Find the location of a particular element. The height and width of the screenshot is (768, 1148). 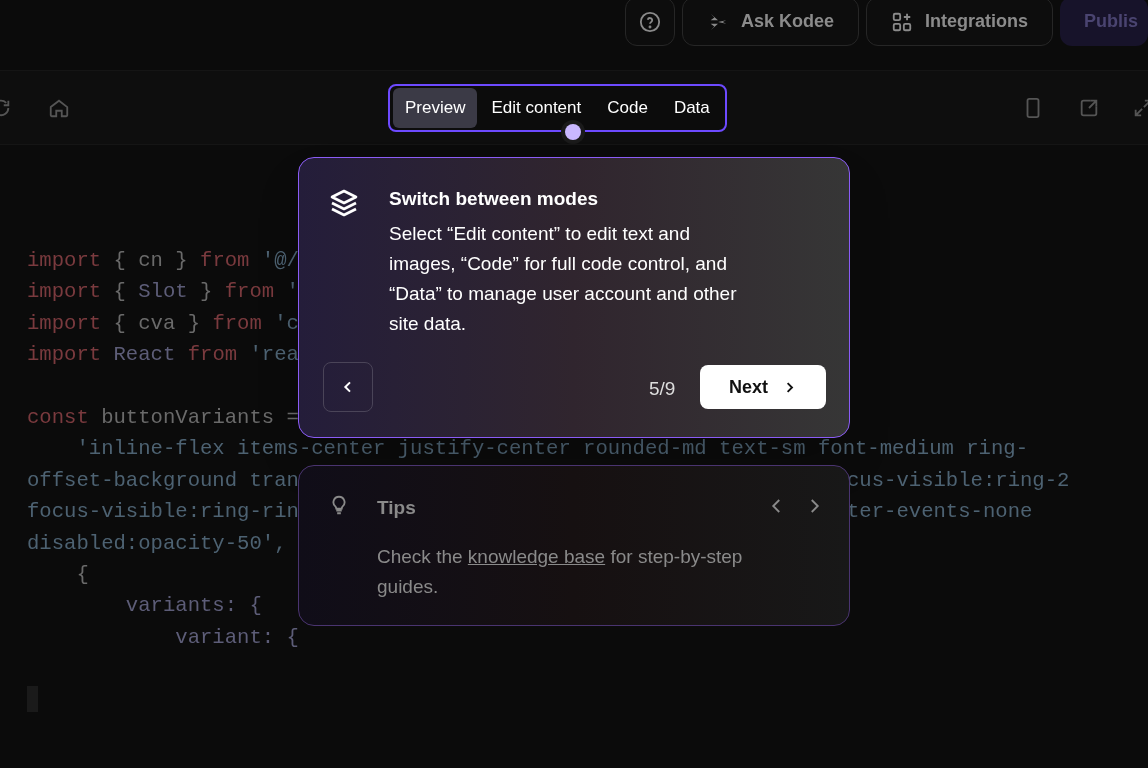

external-link-icon is located at coordinates (1089, 108).